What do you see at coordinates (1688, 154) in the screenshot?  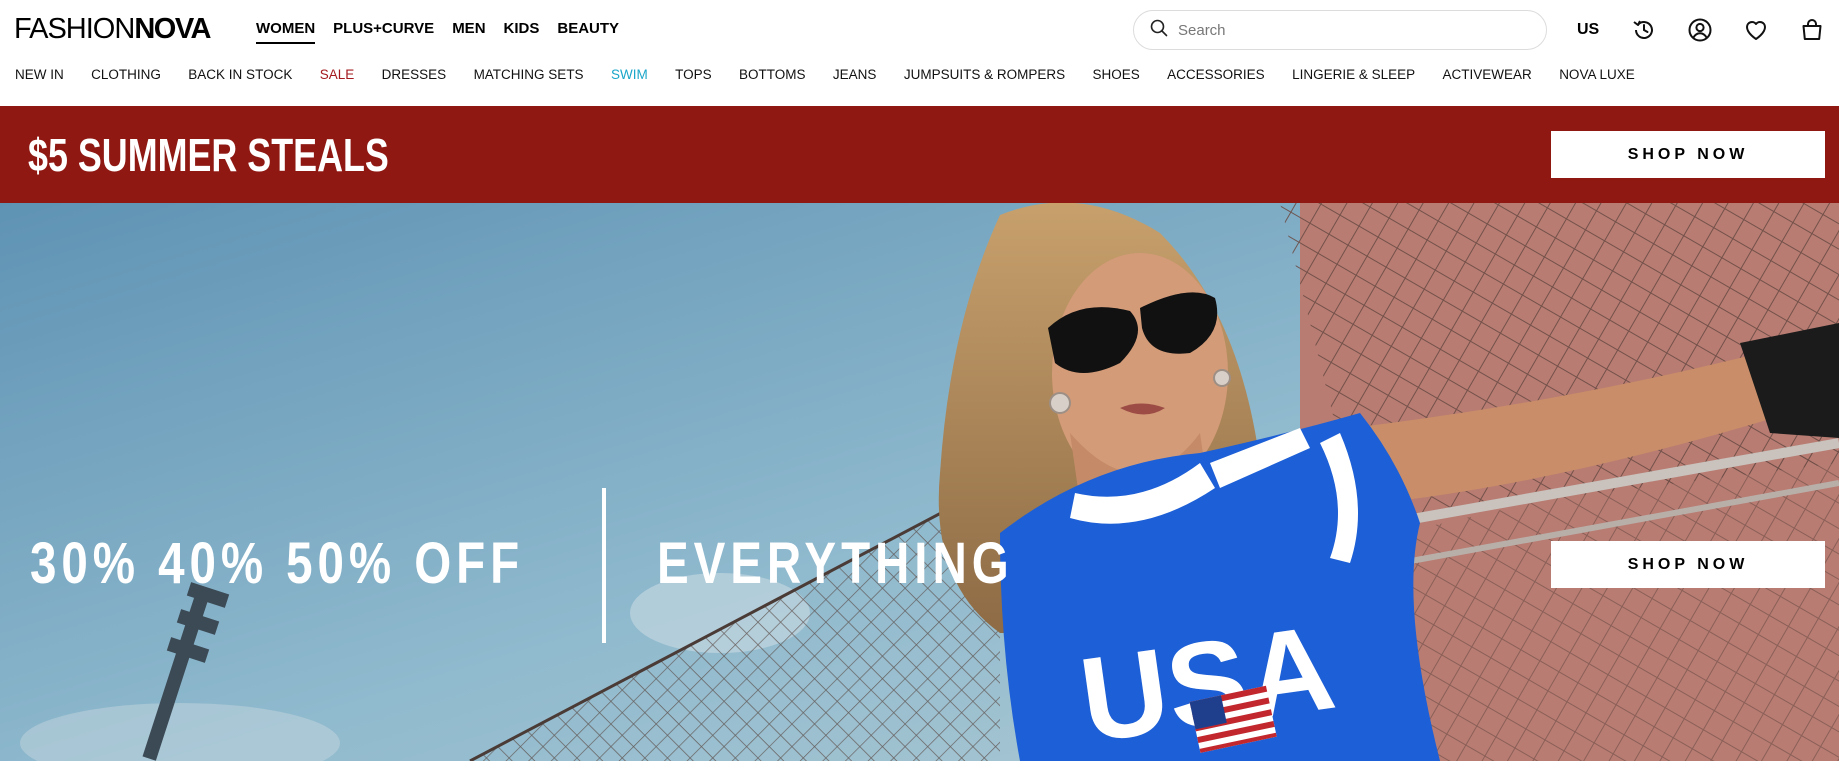 I see `promo-shop-now-button: SHOP NOW` at bounding box center [1688, 154].